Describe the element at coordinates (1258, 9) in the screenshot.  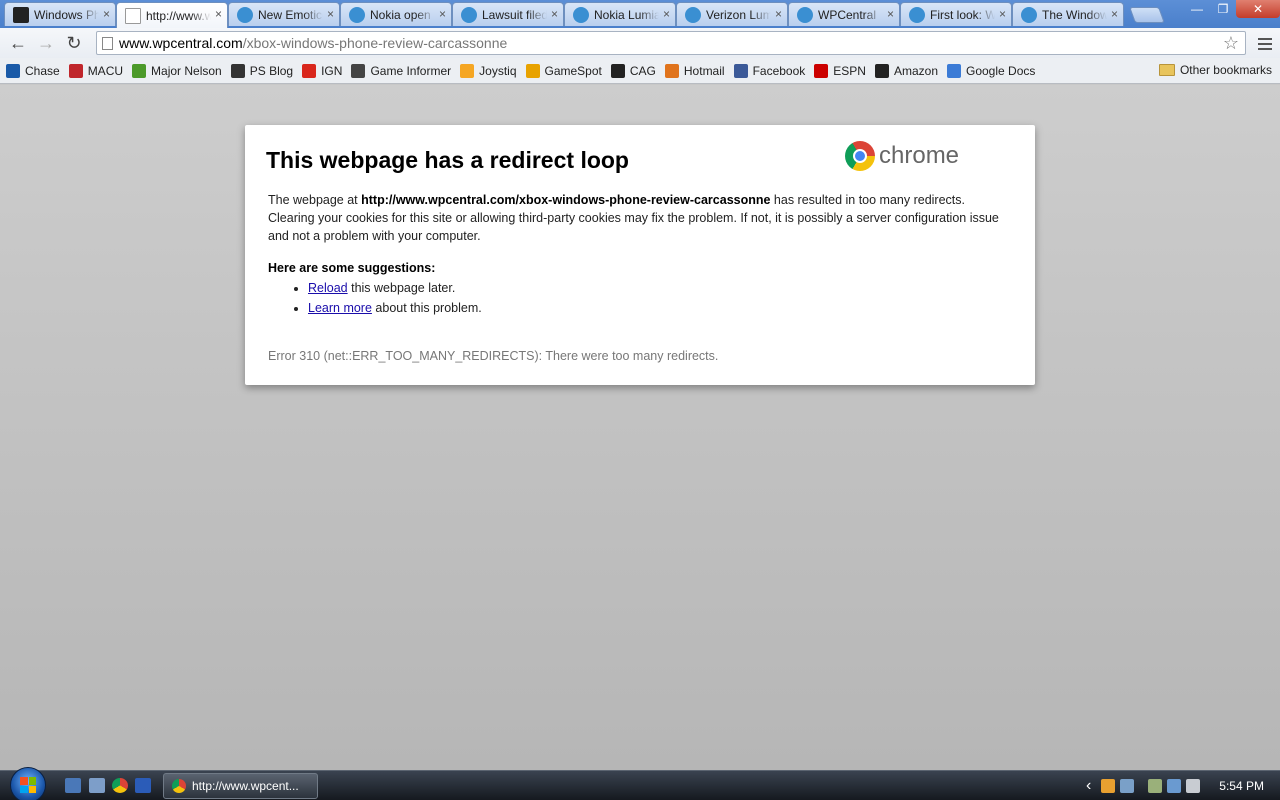
I see `close-button: ✕` at that location.